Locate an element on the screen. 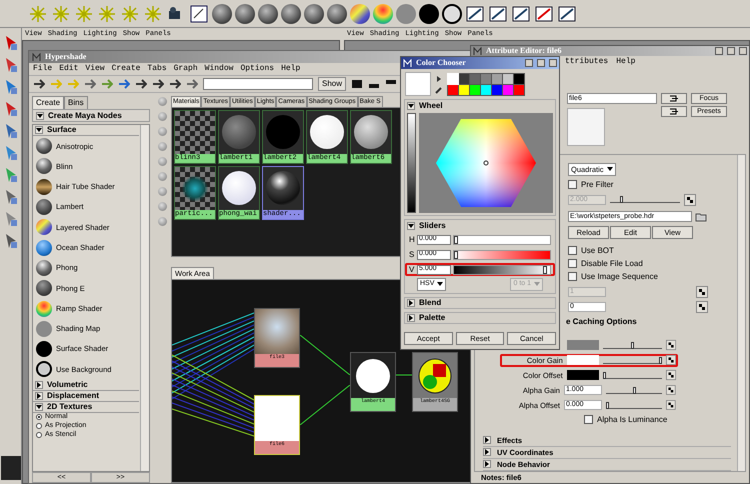  menu-item: Create is located at coordinates (126, 69).